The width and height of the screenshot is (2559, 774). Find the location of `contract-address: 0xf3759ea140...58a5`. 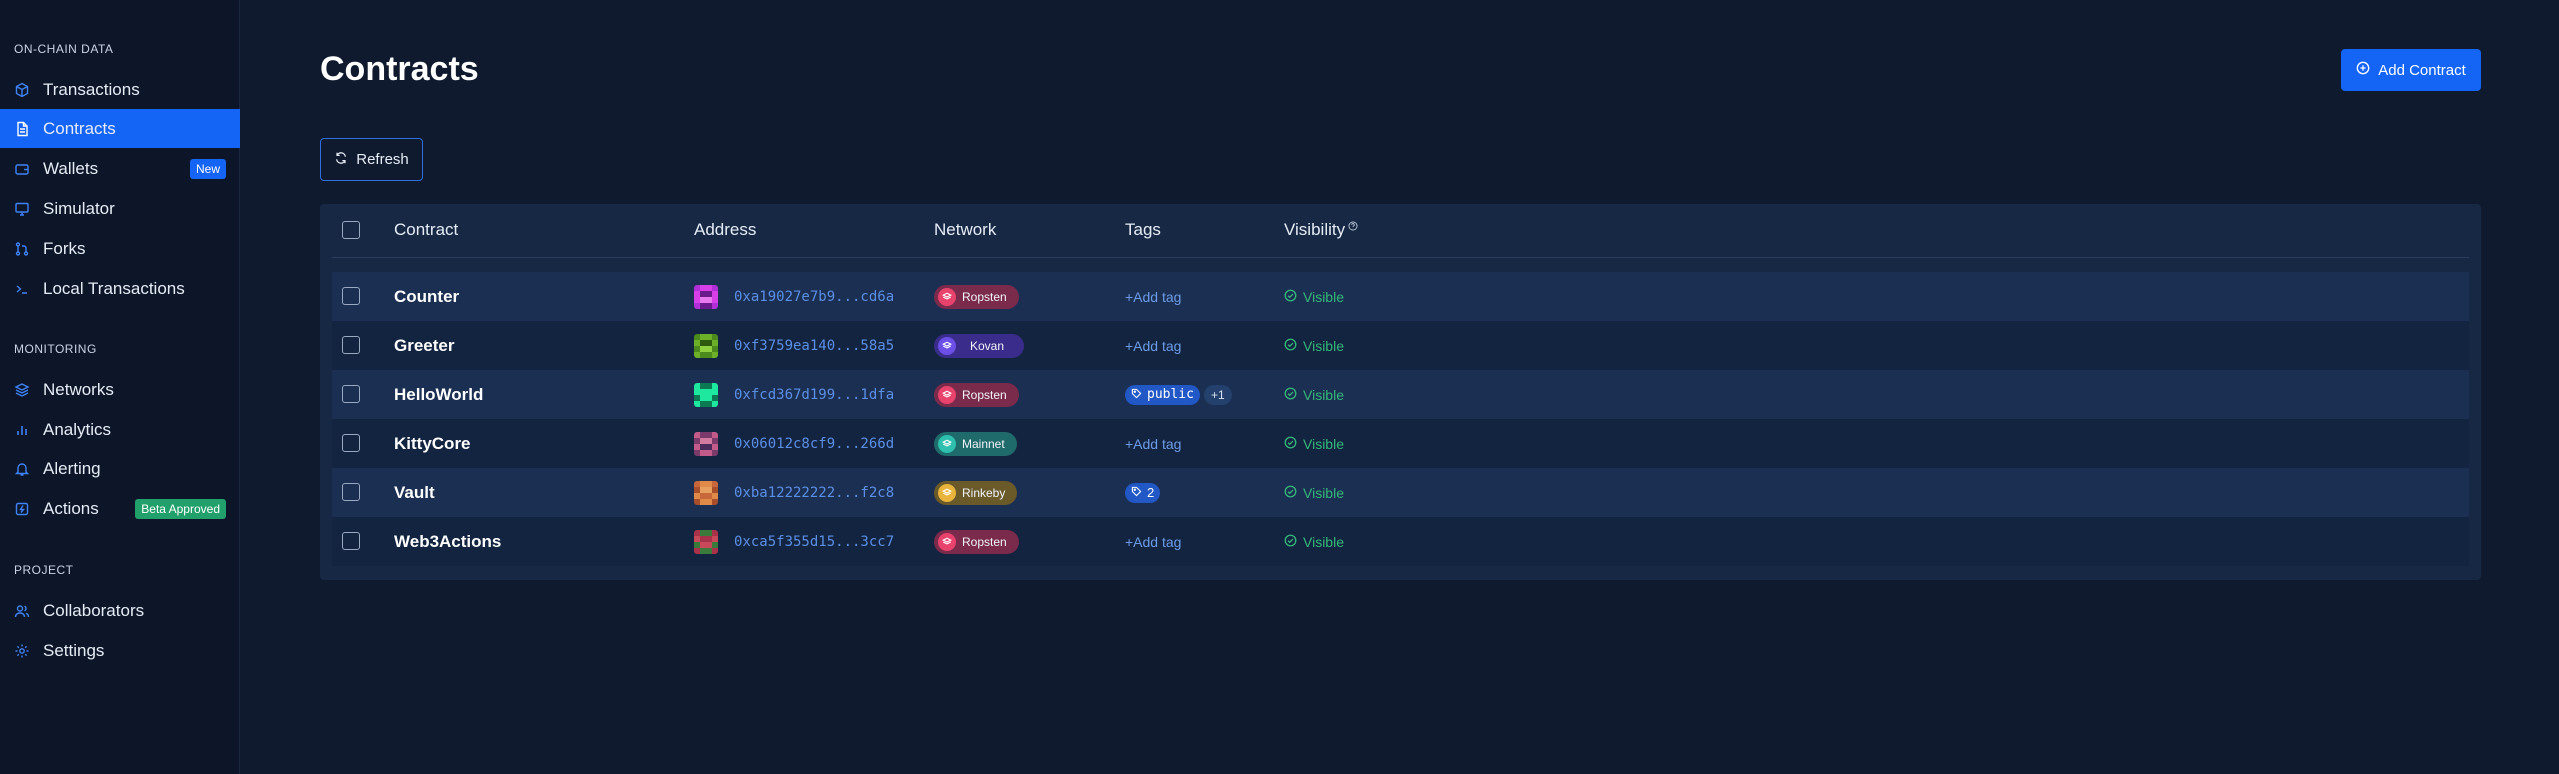

contract-address: 0xf3759ea140...58a5 is located at coordinates (814, 346).